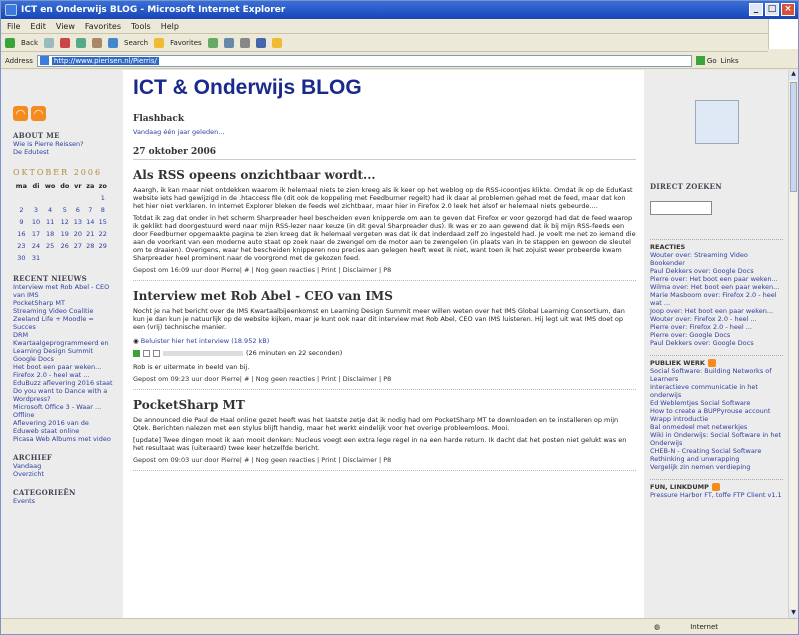 This screenshot has height=635, width=799. What do you see at coordinates (21, 210) in the screenshot?
I see `calendar-day: 2` at bounding box center [21, 210].